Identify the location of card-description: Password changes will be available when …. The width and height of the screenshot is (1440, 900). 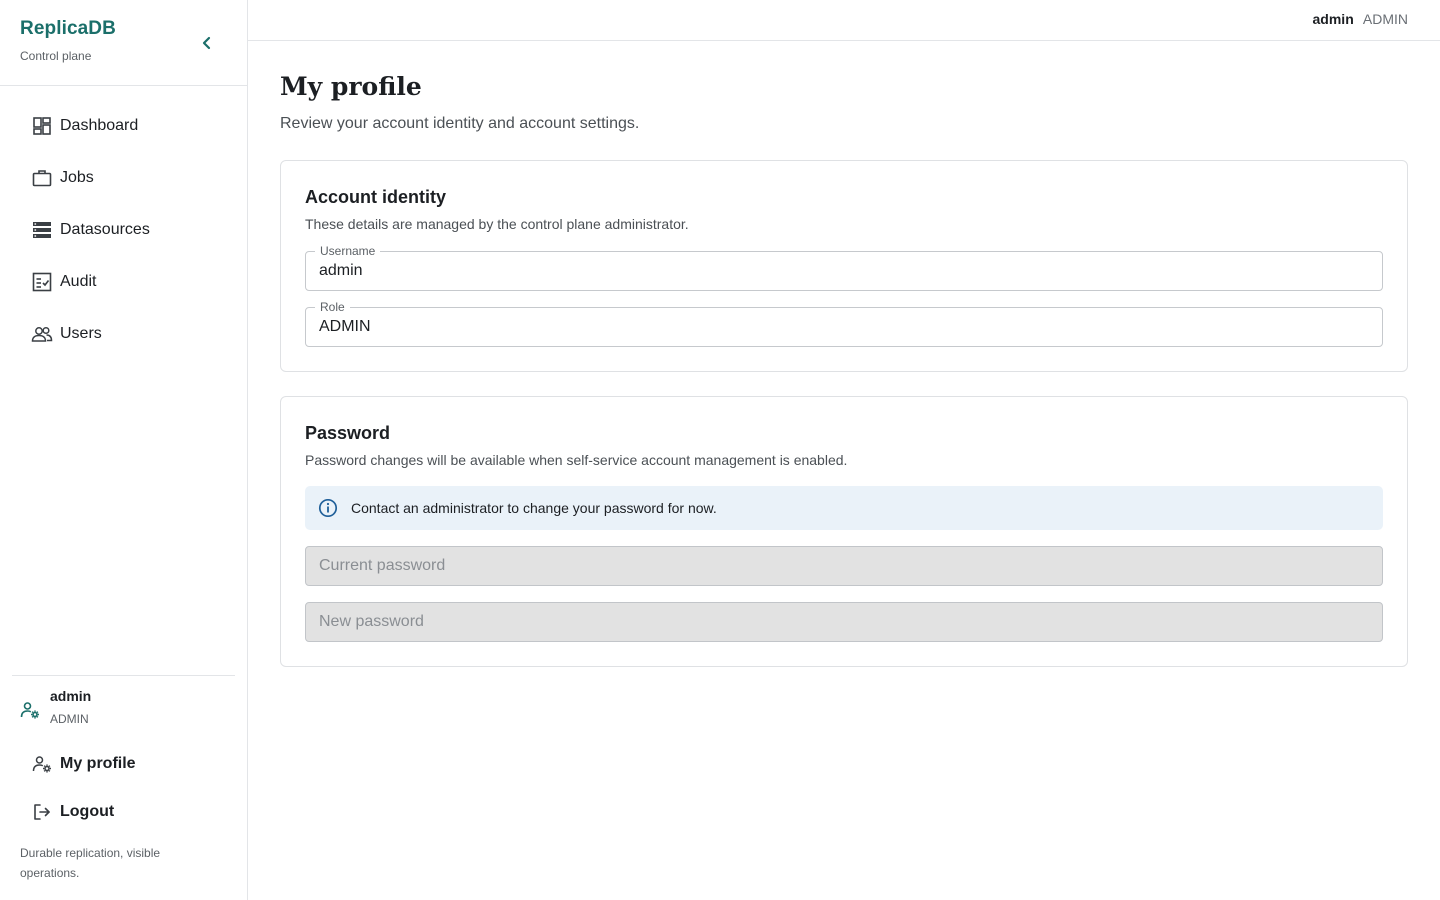
(576, 460).